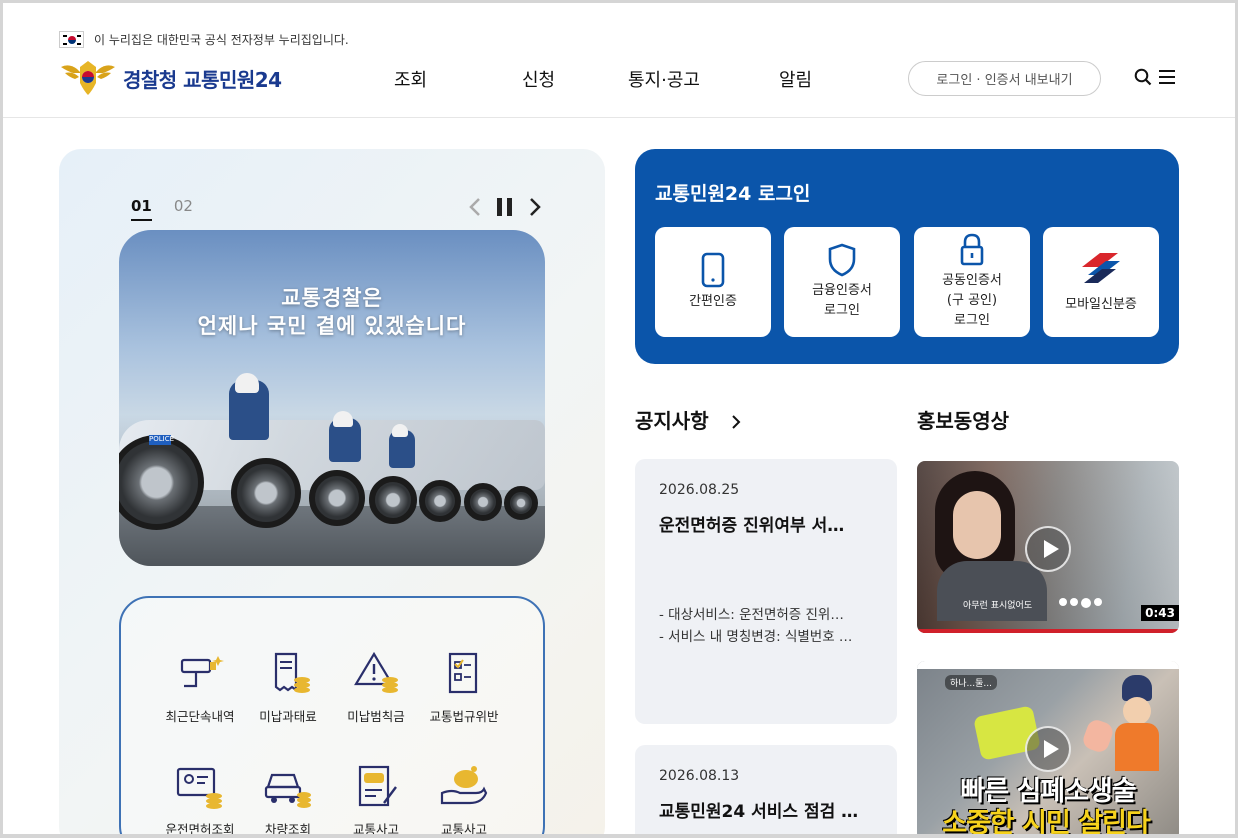 Image resolution: width=1238 pixels, height=838 pixels. Describe the element at coordinates (795, 79) in the screenshot. I see `nav-item-alerts: 알림` at that location.